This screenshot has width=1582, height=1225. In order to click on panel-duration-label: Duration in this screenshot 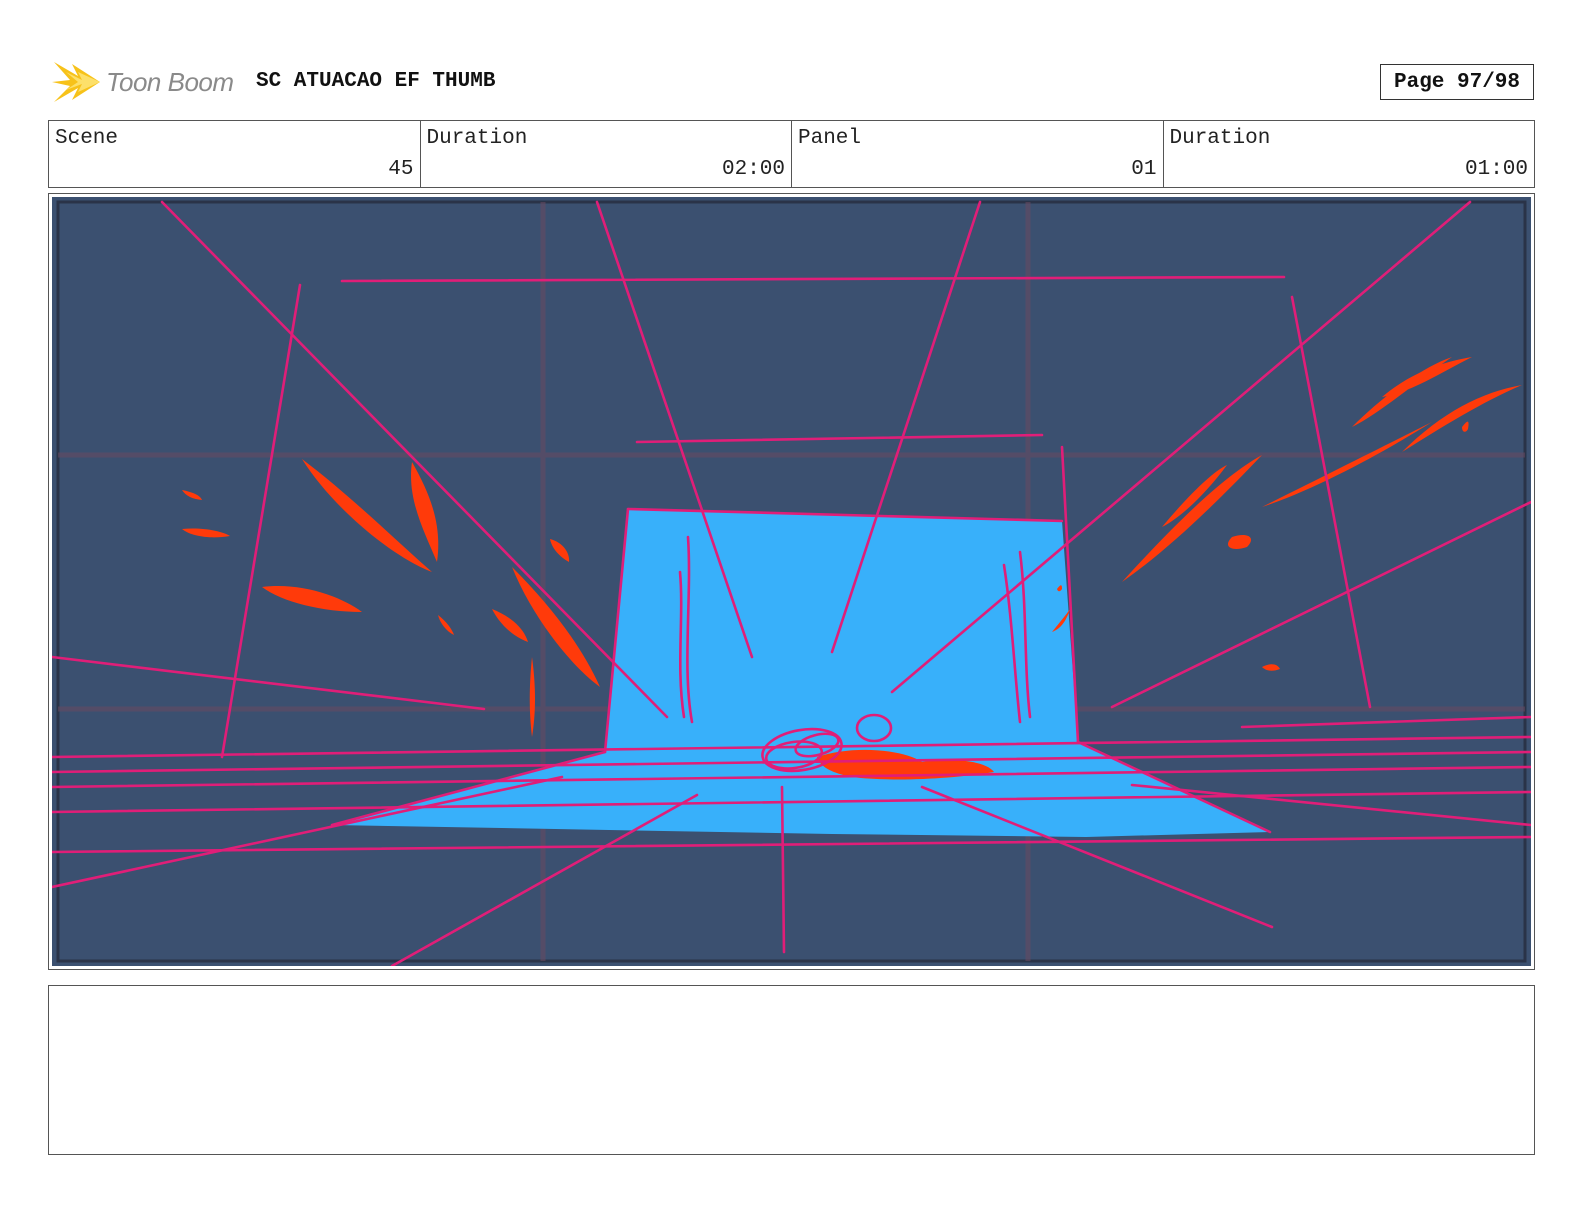, I will do `click(1220, 138)`.